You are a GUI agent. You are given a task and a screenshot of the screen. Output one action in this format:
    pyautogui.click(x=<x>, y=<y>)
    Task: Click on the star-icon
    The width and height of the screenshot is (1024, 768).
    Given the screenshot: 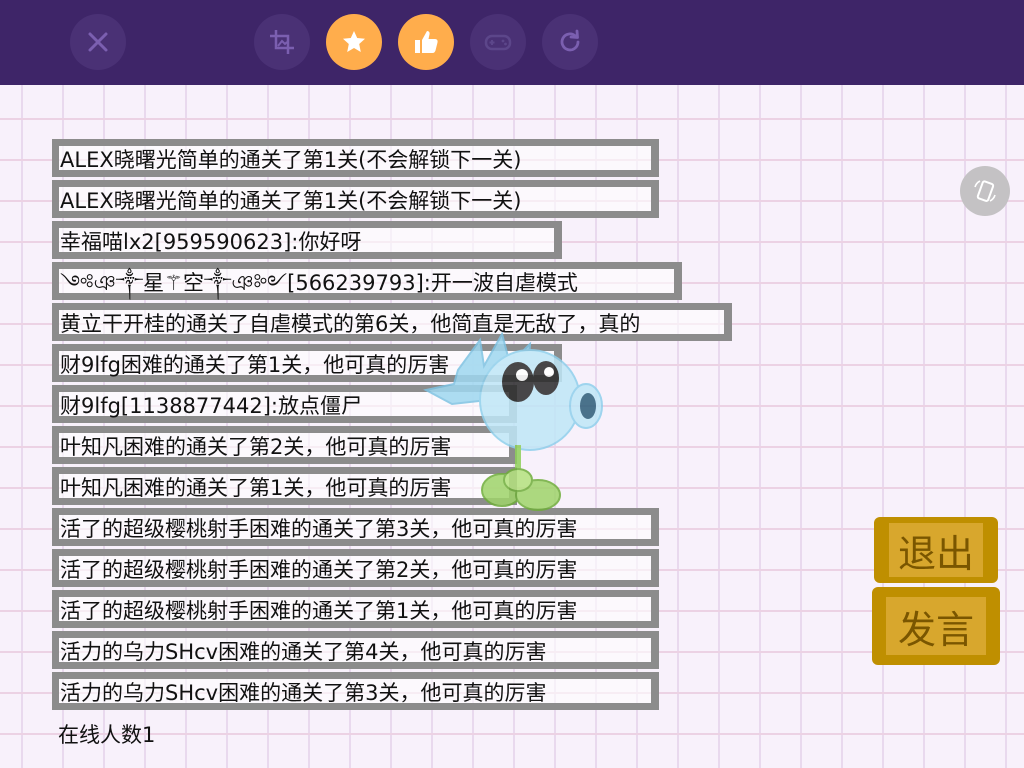 What is the action you would take?
    pyautogui.click(x=354, y=41)
    